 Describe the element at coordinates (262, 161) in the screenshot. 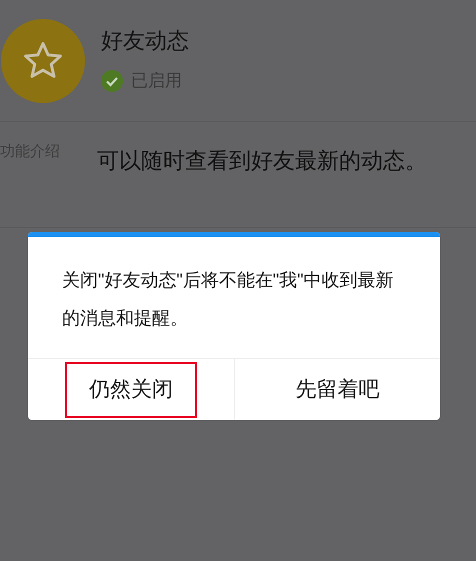

I see `intro-text: 可以随时查看到好友最新的动态。` at that location.